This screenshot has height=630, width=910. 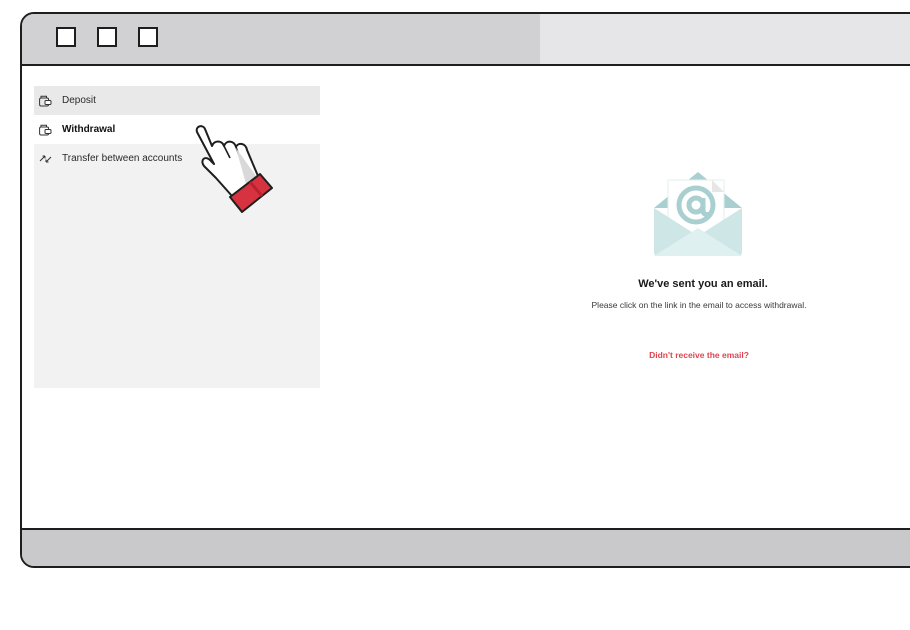 I want to click on sidebar-item-deposit: Deposit, so click(x=177, y=100).